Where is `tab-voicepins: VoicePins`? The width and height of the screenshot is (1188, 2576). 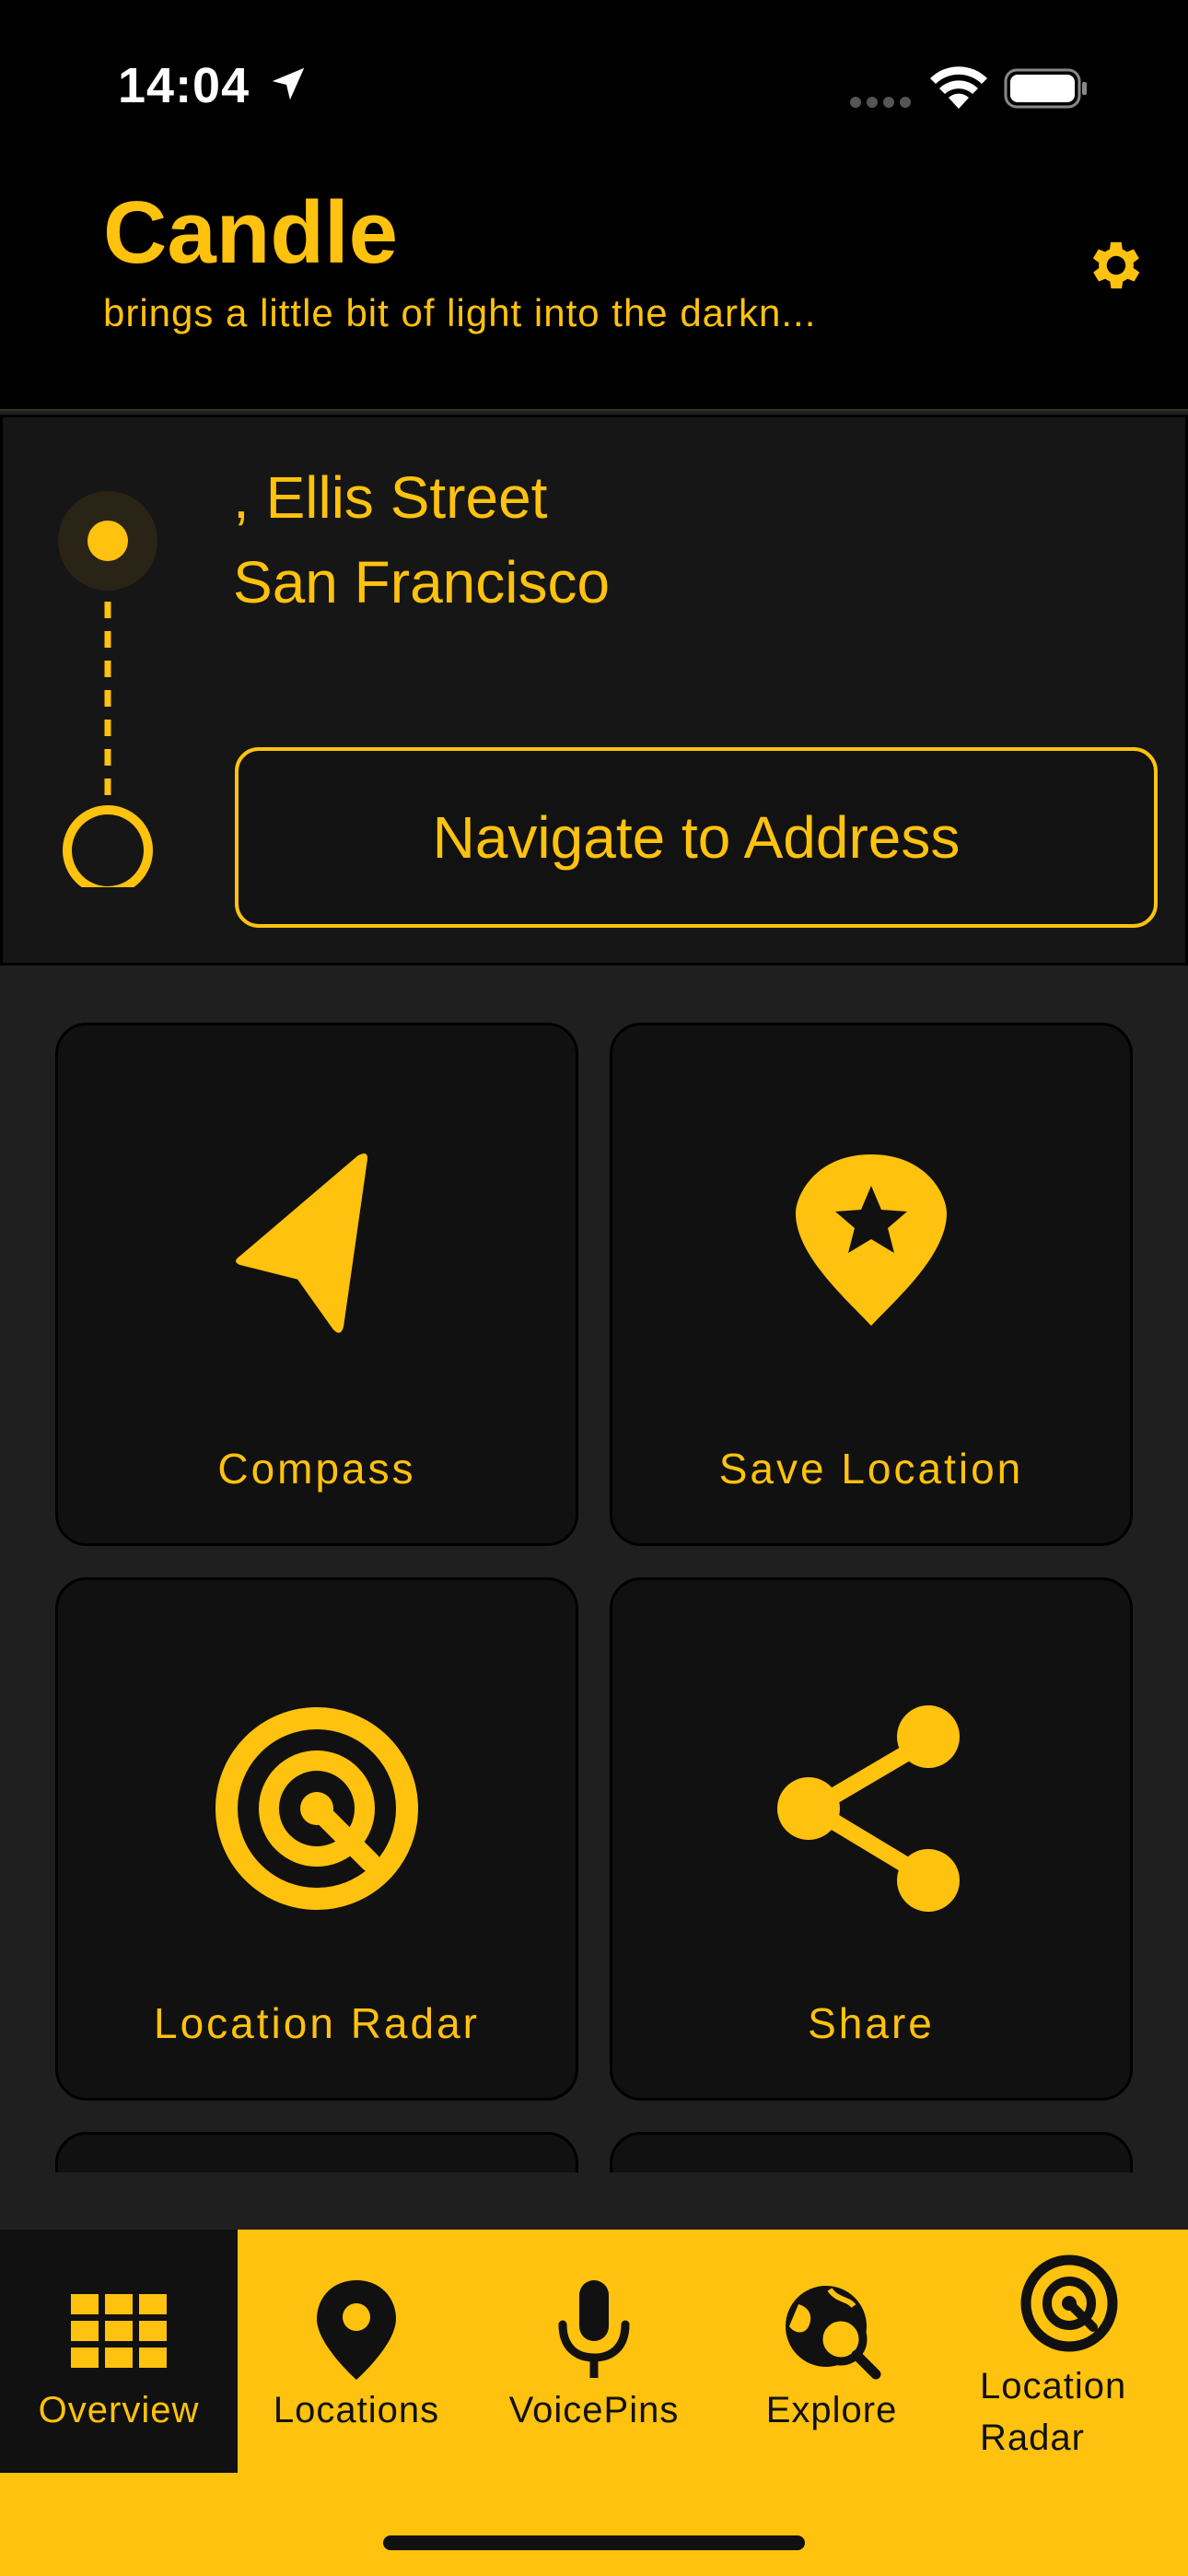
tab-voicepins: VoicePins is located at coordinates (594, 2352).